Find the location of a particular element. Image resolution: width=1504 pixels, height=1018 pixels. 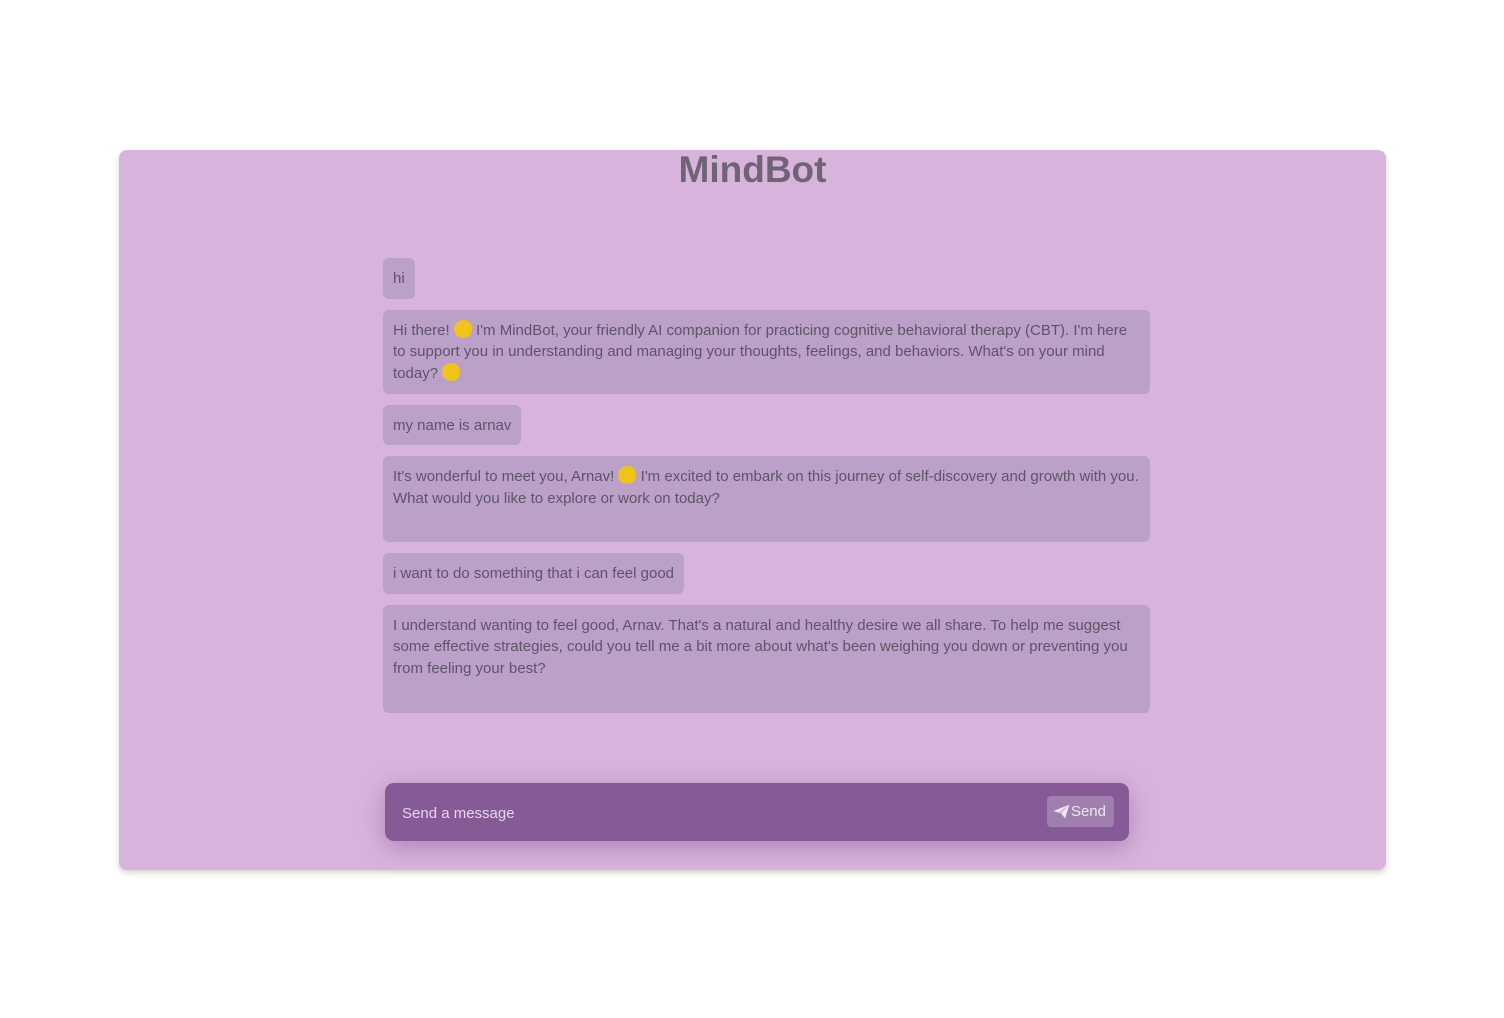

thinking-face-emoji-icon is located at coordinates (451, 371).